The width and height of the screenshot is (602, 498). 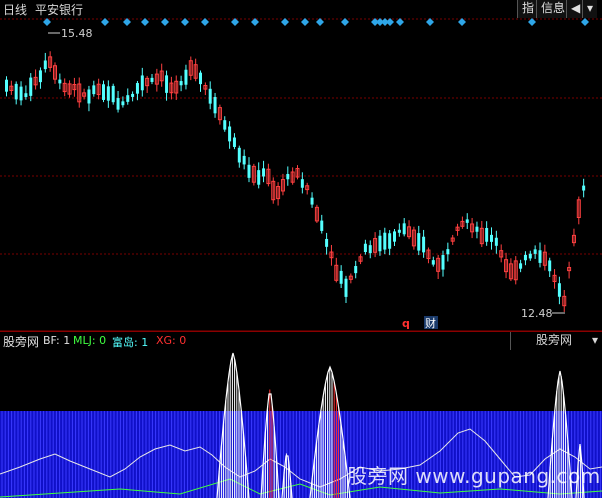 I want to click on stock-name: 平安银行, so click(x=59, y=10).